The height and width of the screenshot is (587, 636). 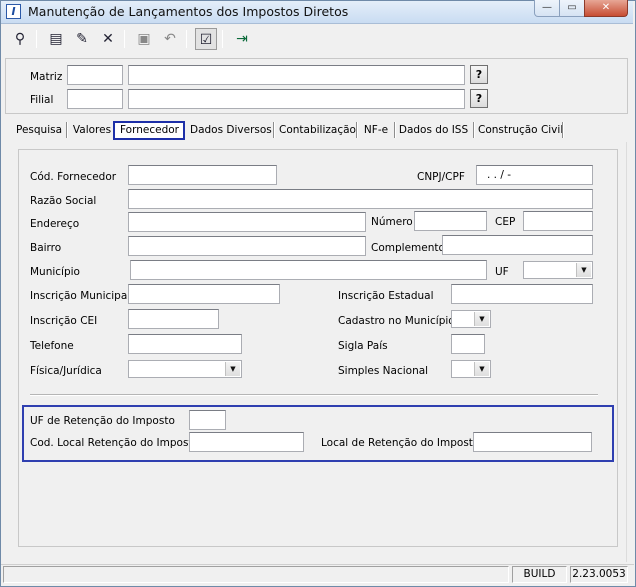 I want to click on maximize-button: ▭, so click(x=572, y=8).